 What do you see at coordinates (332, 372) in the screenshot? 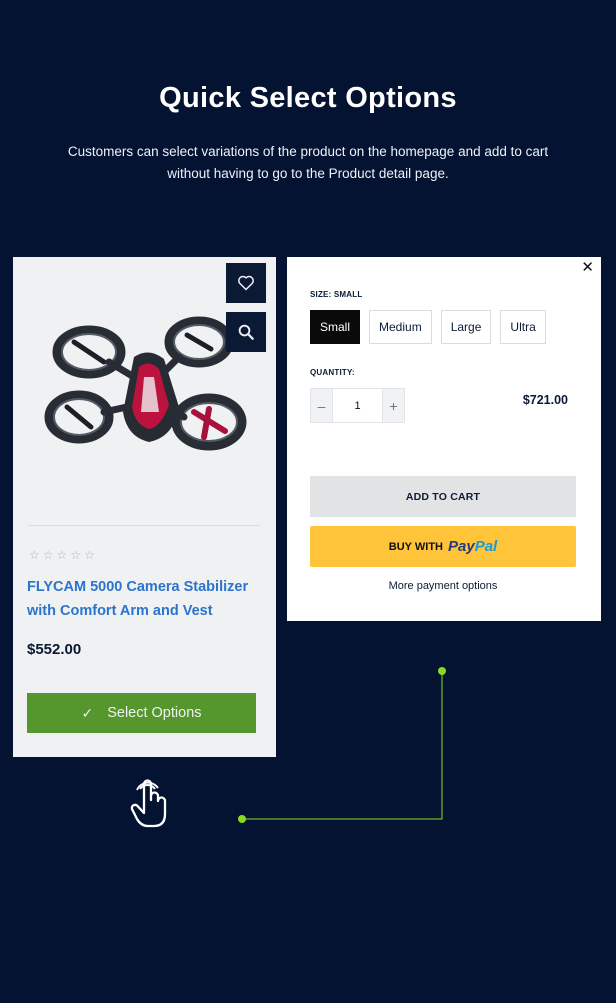
I see `quantity-label: QUANTITY:` at bounding box center [332, 372].